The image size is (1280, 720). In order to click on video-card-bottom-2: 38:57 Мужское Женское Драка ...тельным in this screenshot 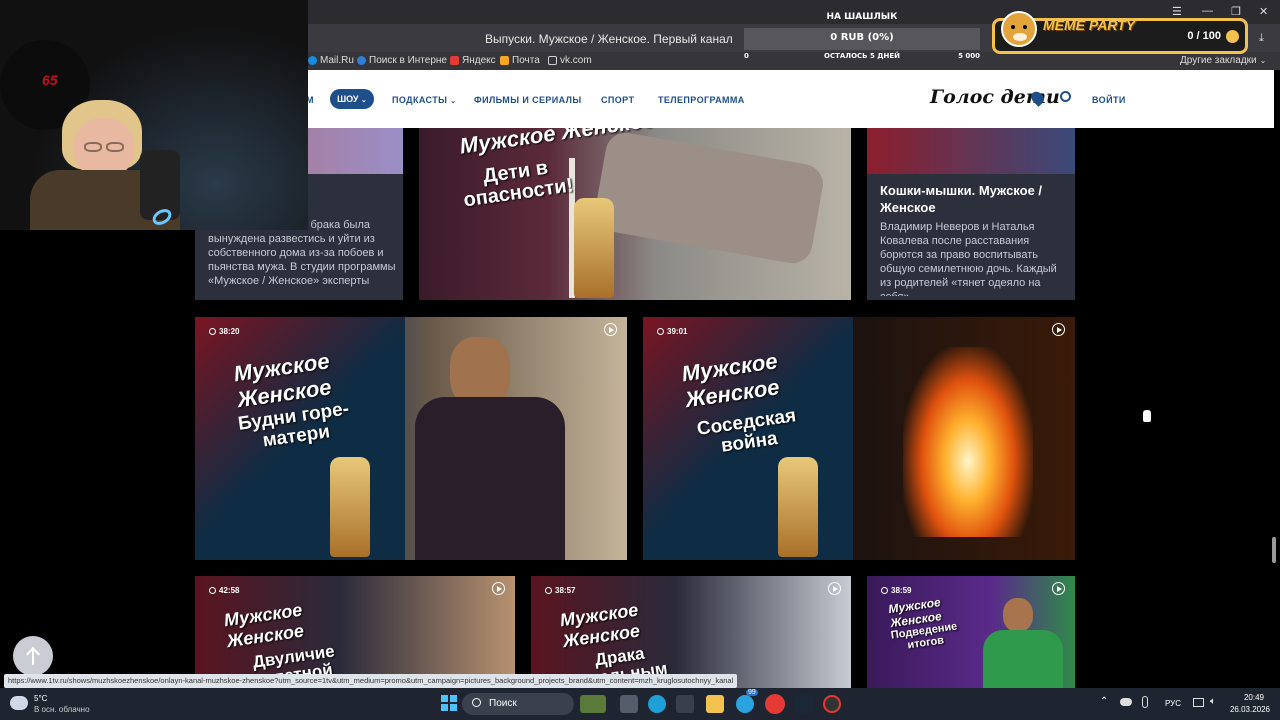, I will do `click(691, 632)`.